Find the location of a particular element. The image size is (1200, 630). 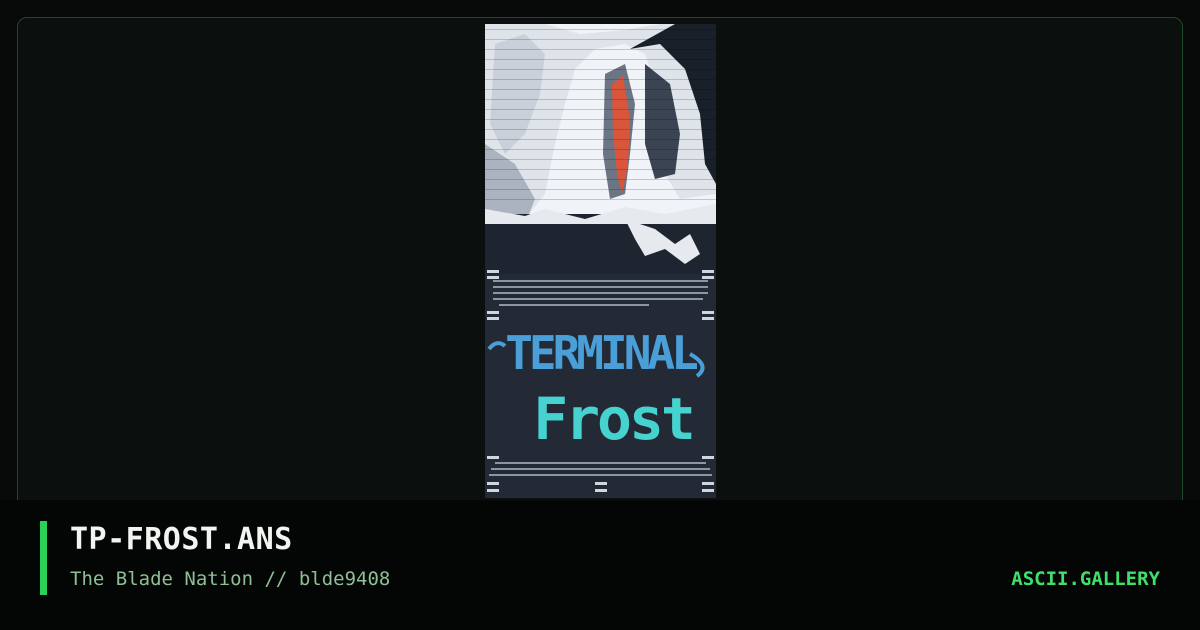

site-brand: ASCII.GALLERY is located at coordinates (1085, 579).